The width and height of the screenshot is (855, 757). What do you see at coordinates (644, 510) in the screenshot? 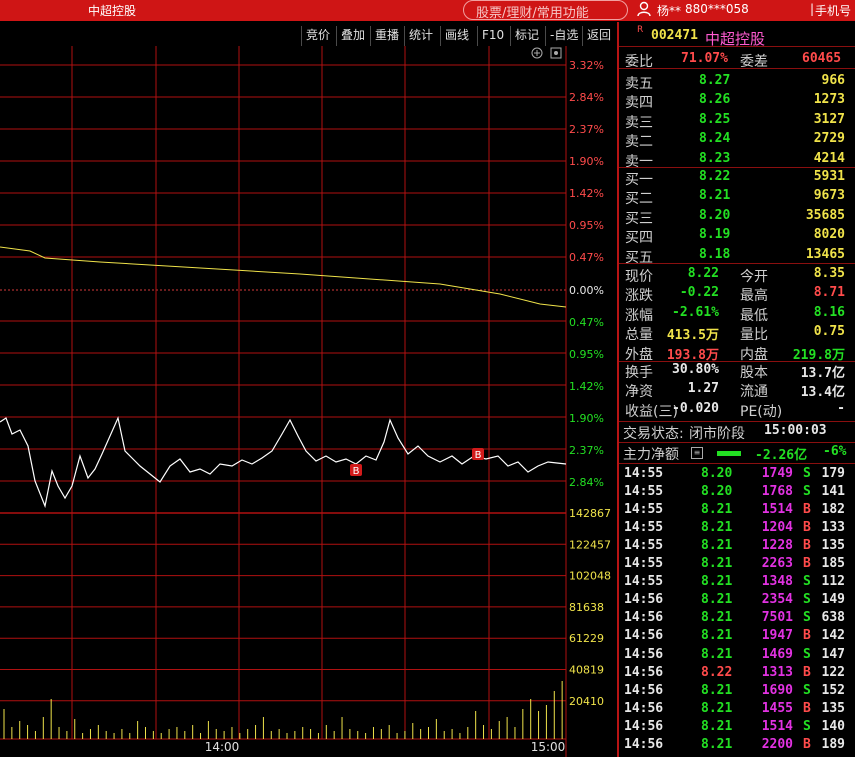
I see `tick-time: 14:55` at bounding box center [644, 510].